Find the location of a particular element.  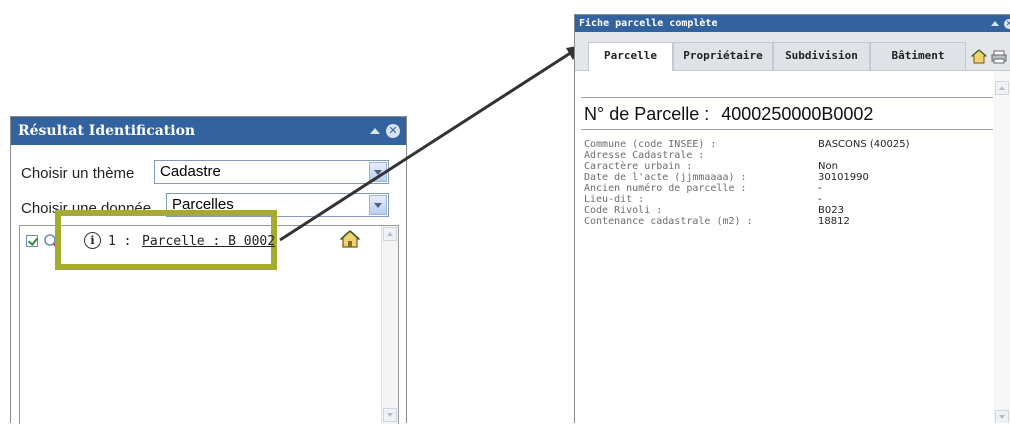

parcel-panel-title: Fiche parcelle complète is located at coordinates (648, 23).